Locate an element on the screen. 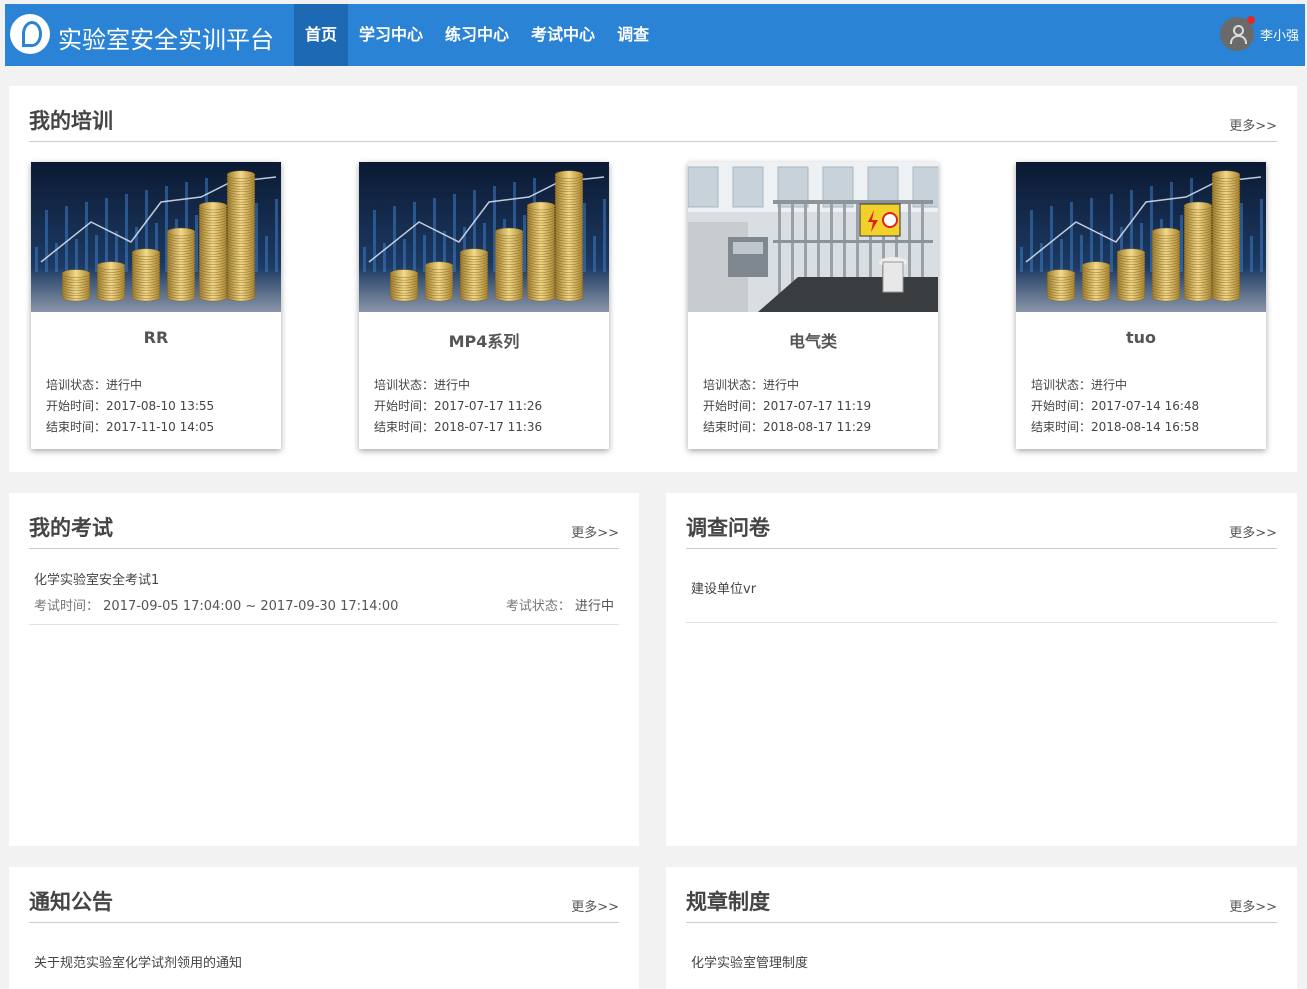  notification-dot-icon is located at coordinates (1250, 20).